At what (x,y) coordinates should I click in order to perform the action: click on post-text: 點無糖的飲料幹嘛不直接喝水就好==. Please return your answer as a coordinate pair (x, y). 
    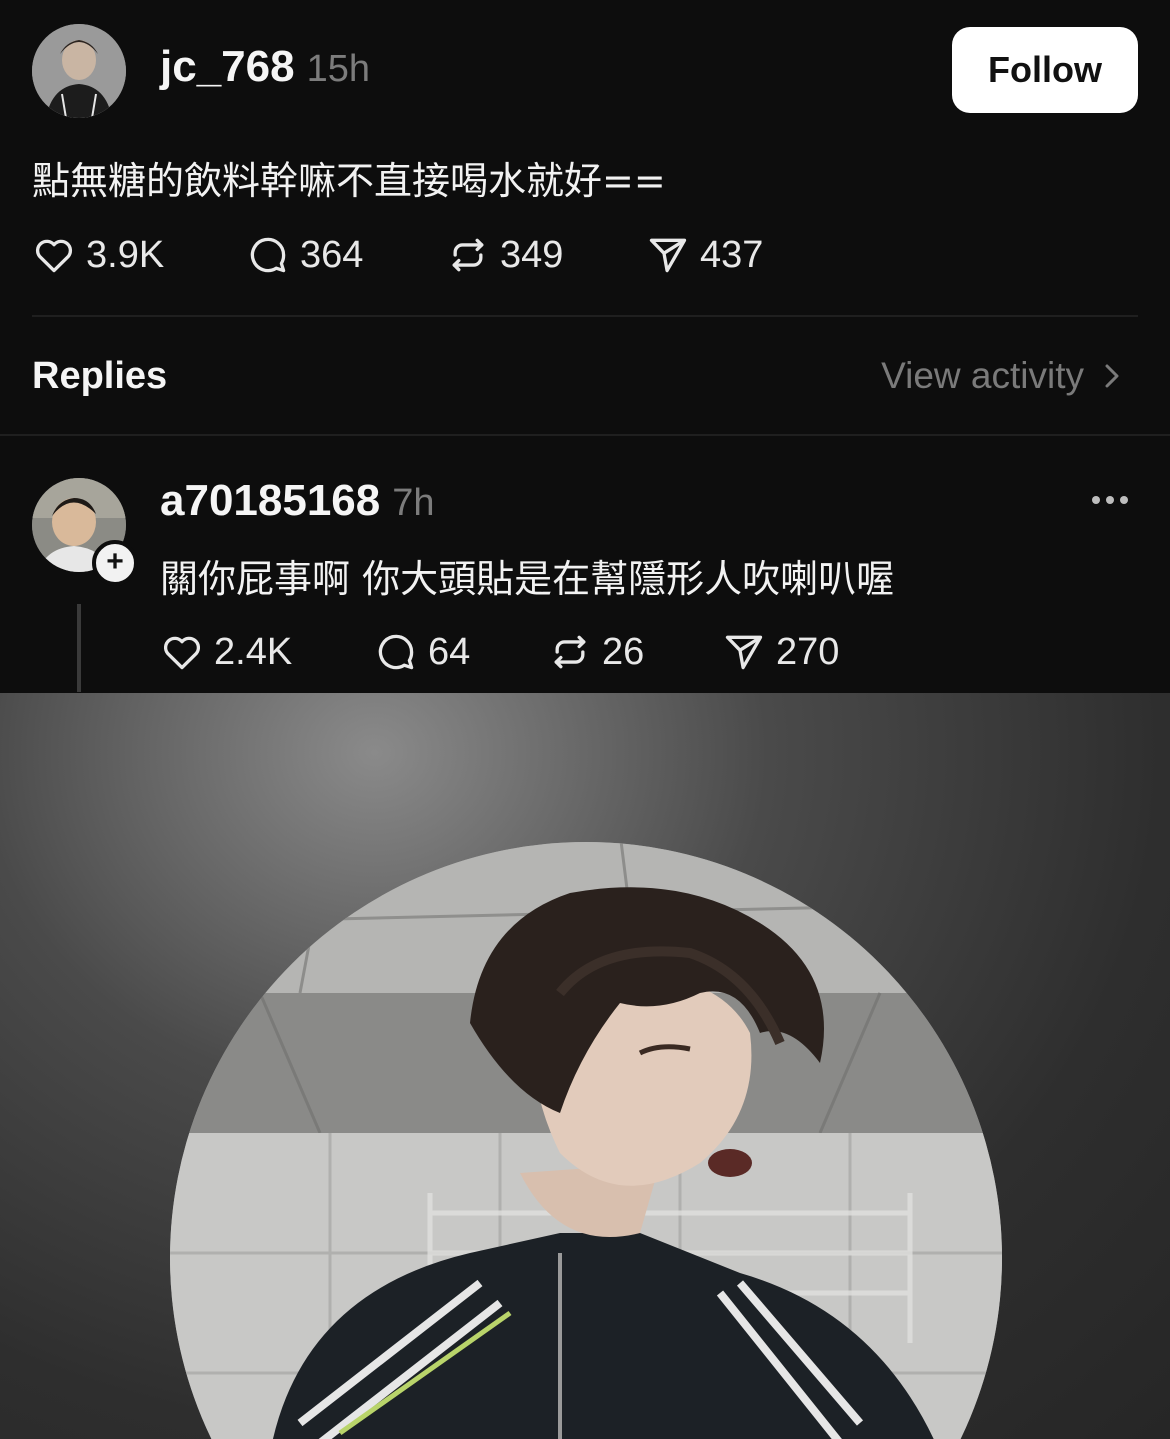
    Looking at the image, I should click on (349, 181).